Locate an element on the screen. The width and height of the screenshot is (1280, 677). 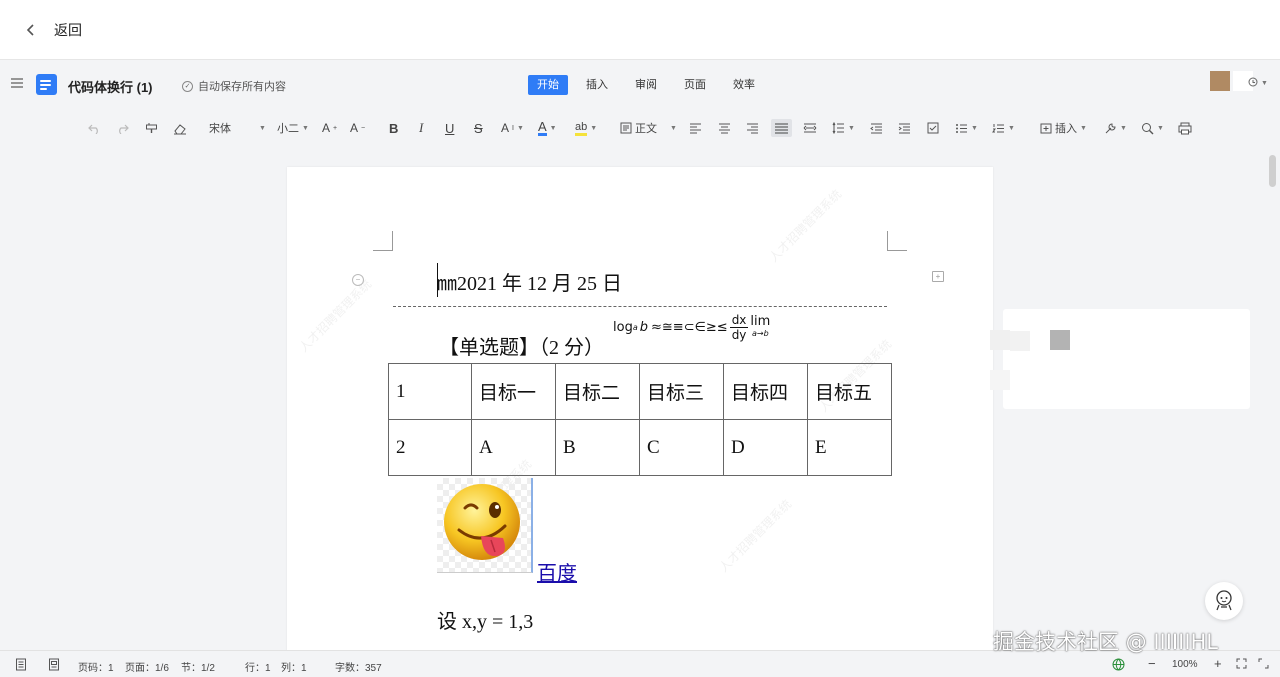
zoom-out-icon: − is located at coordinates (1152, 663).